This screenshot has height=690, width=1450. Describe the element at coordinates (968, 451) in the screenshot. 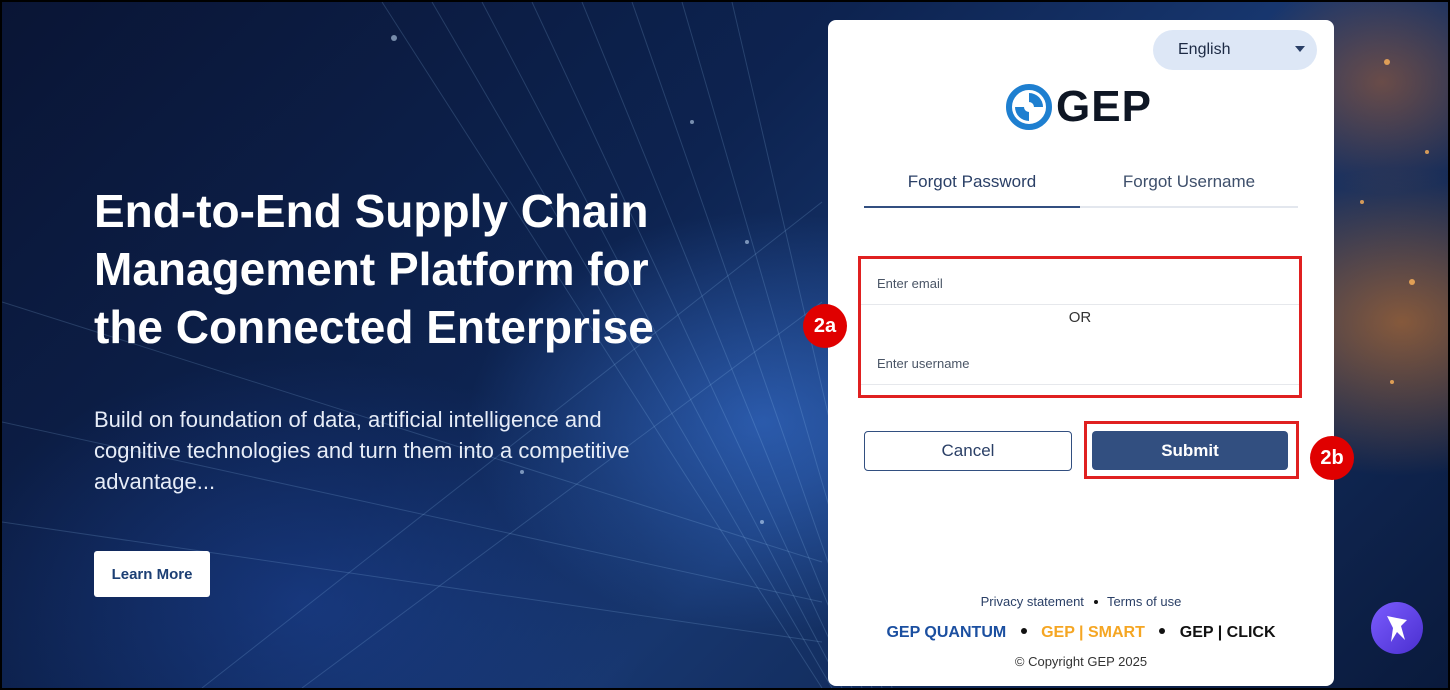

I see `cancel-button: Cancel` at that location.